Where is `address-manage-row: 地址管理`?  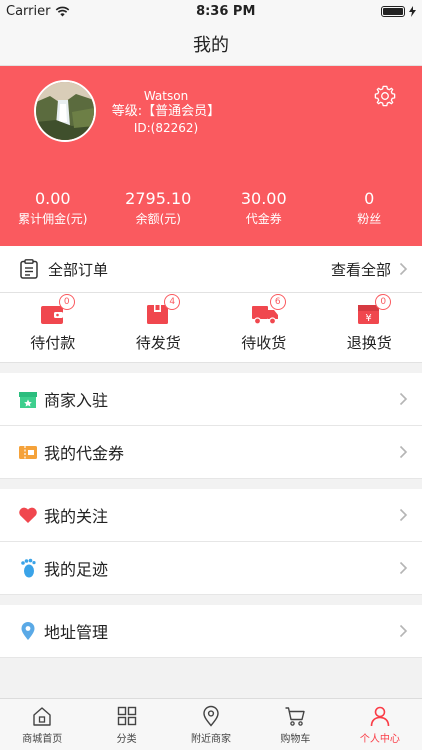
address-manage-row: 地址管理 is located at coordinates (211, 631).